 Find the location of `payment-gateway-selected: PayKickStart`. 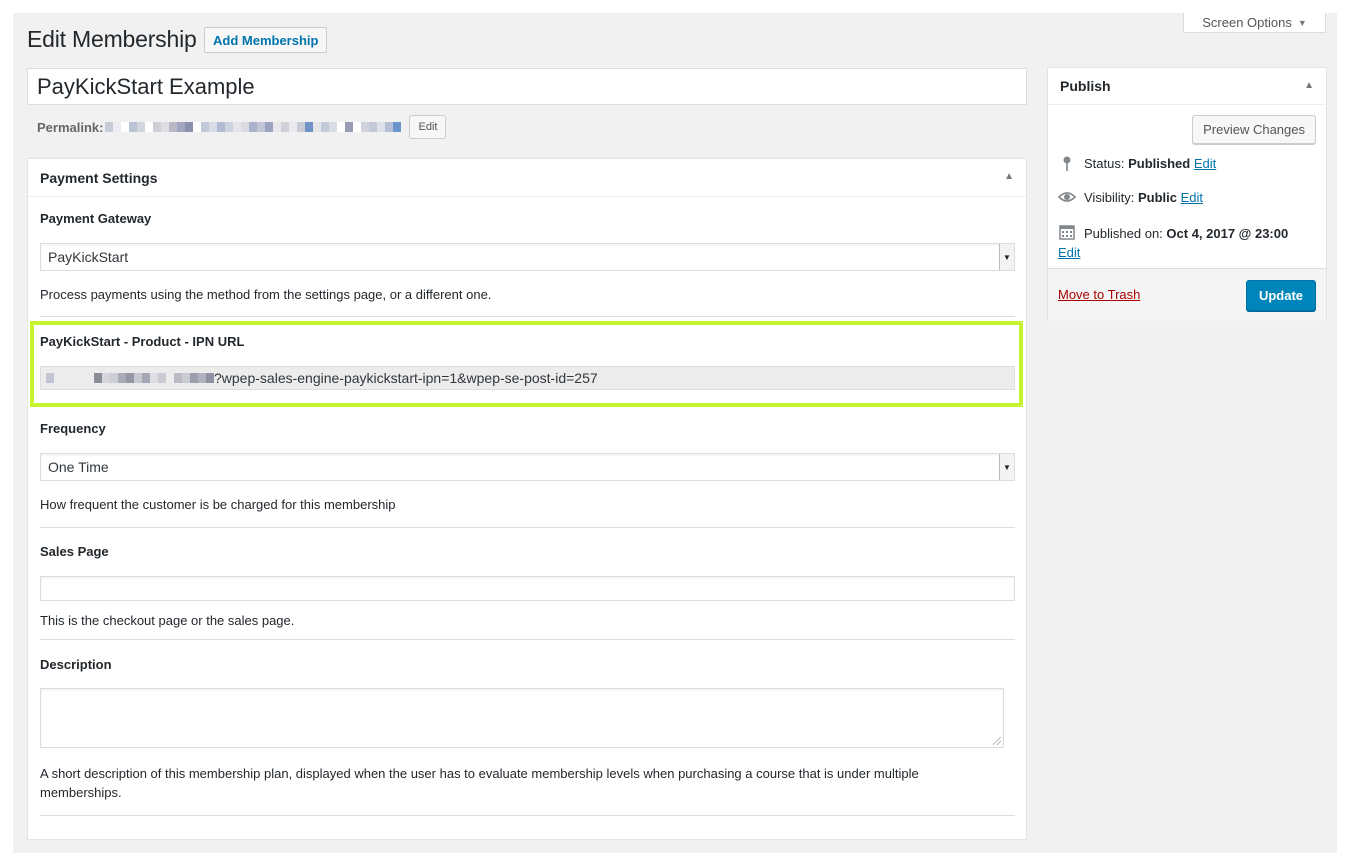

payment-gateway-selected: PayKickStart is located at coordinates (88, 257).